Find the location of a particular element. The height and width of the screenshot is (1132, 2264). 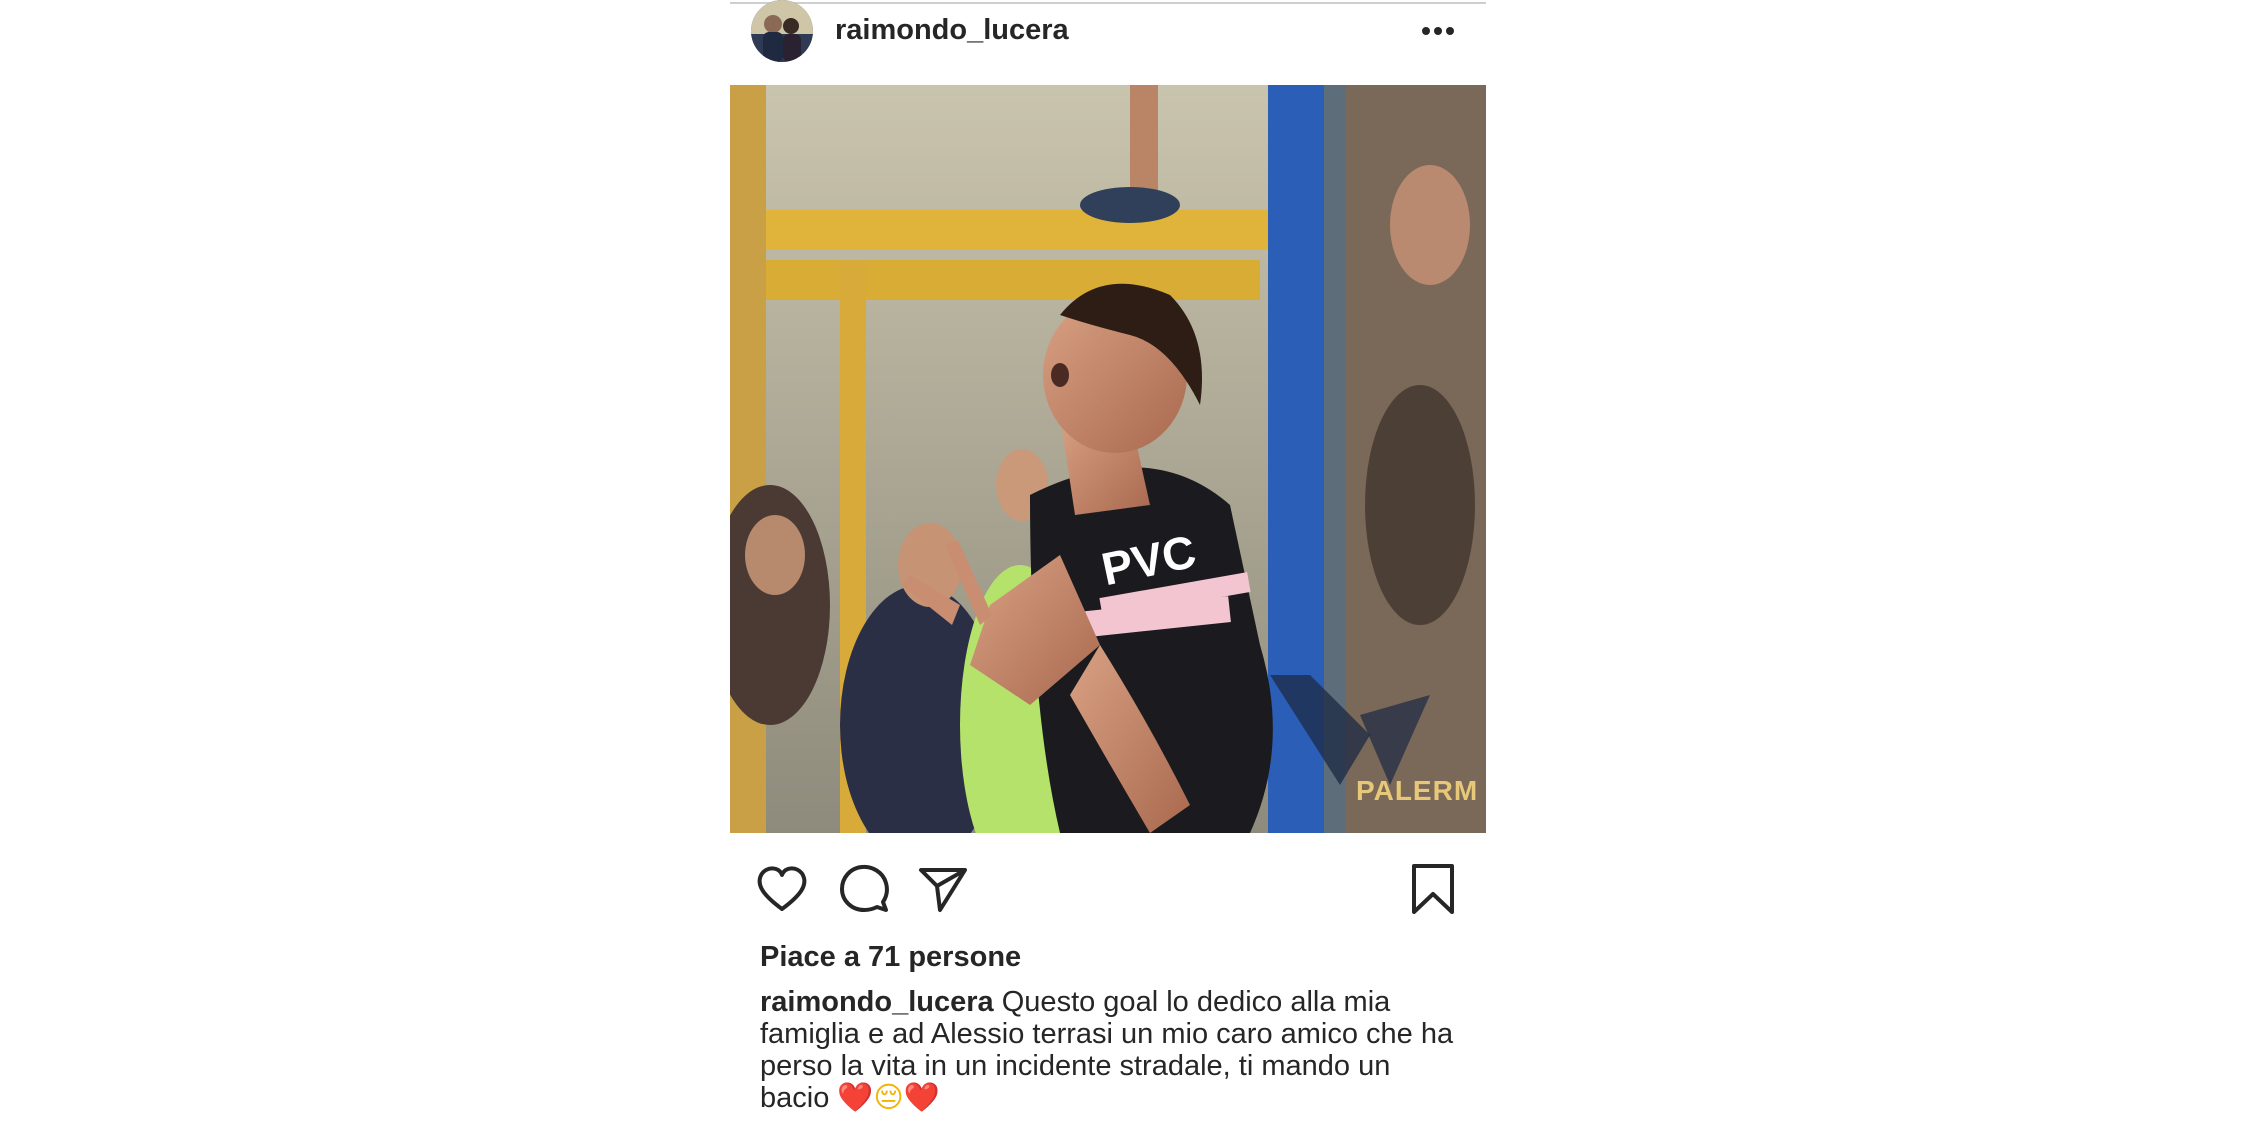

share-button is located at coordinates (943, 889).